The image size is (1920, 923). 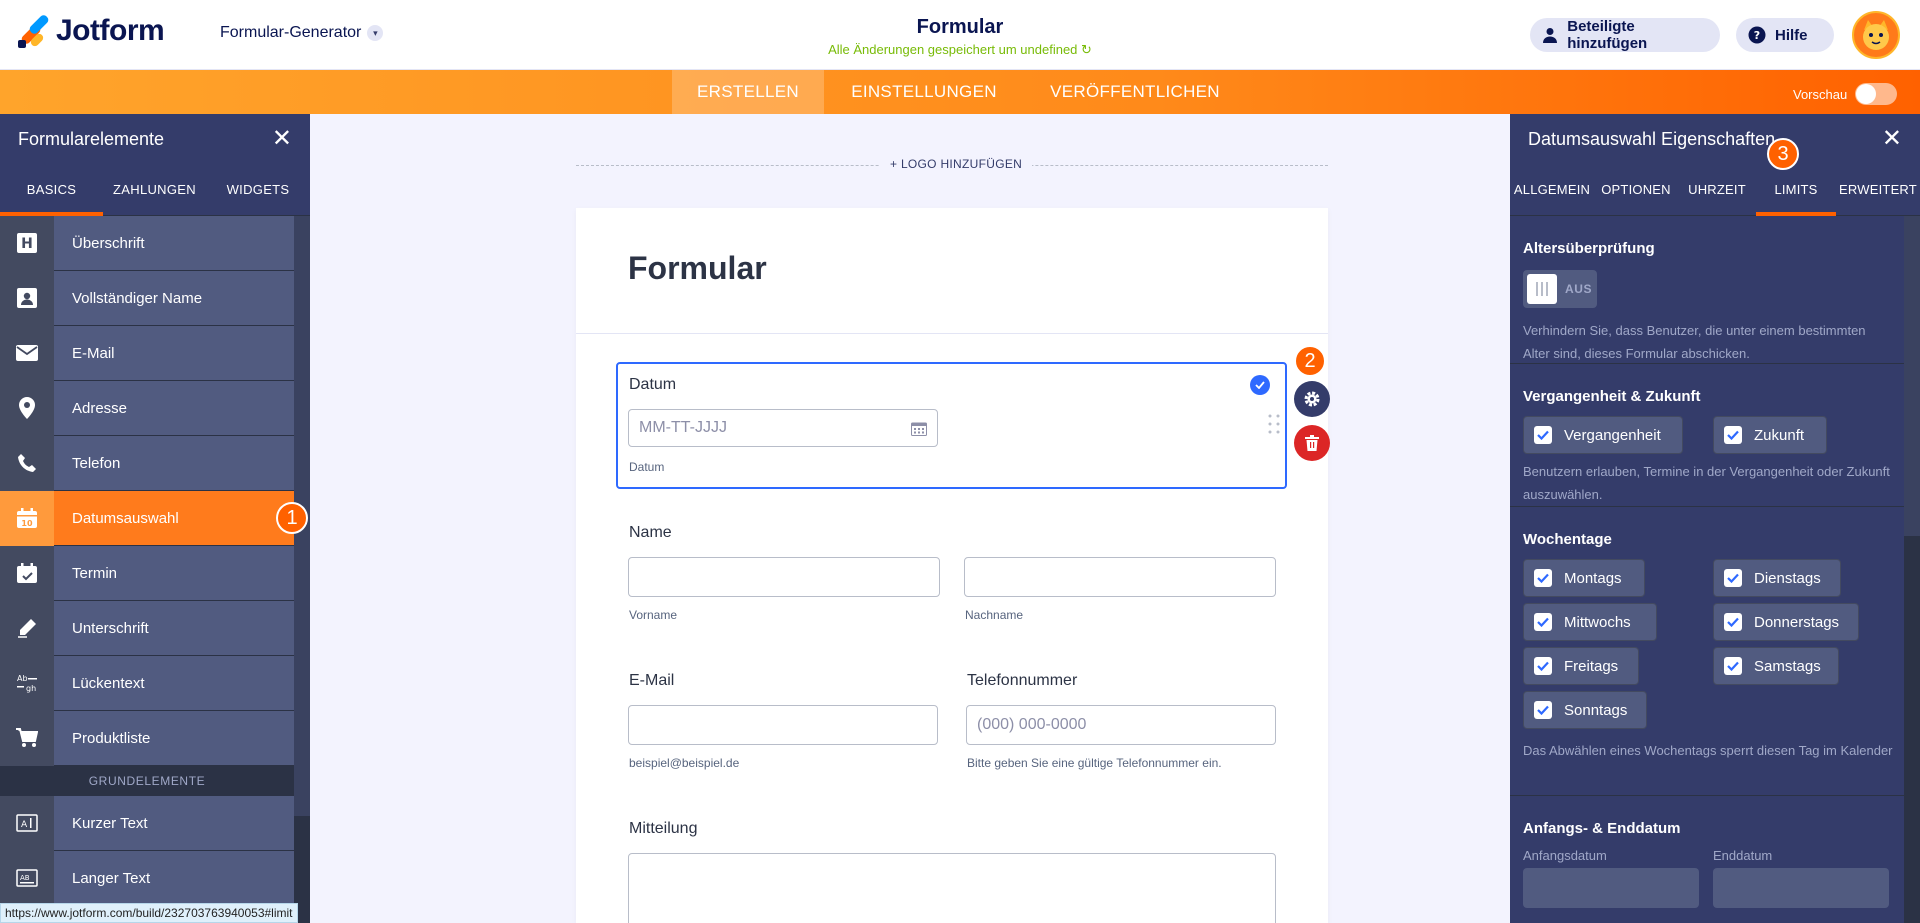 What do you see at coordinates (375, 33) in the screenshot?
I see `chevron-down-icon: ▾` at bounding box center [375, 33].